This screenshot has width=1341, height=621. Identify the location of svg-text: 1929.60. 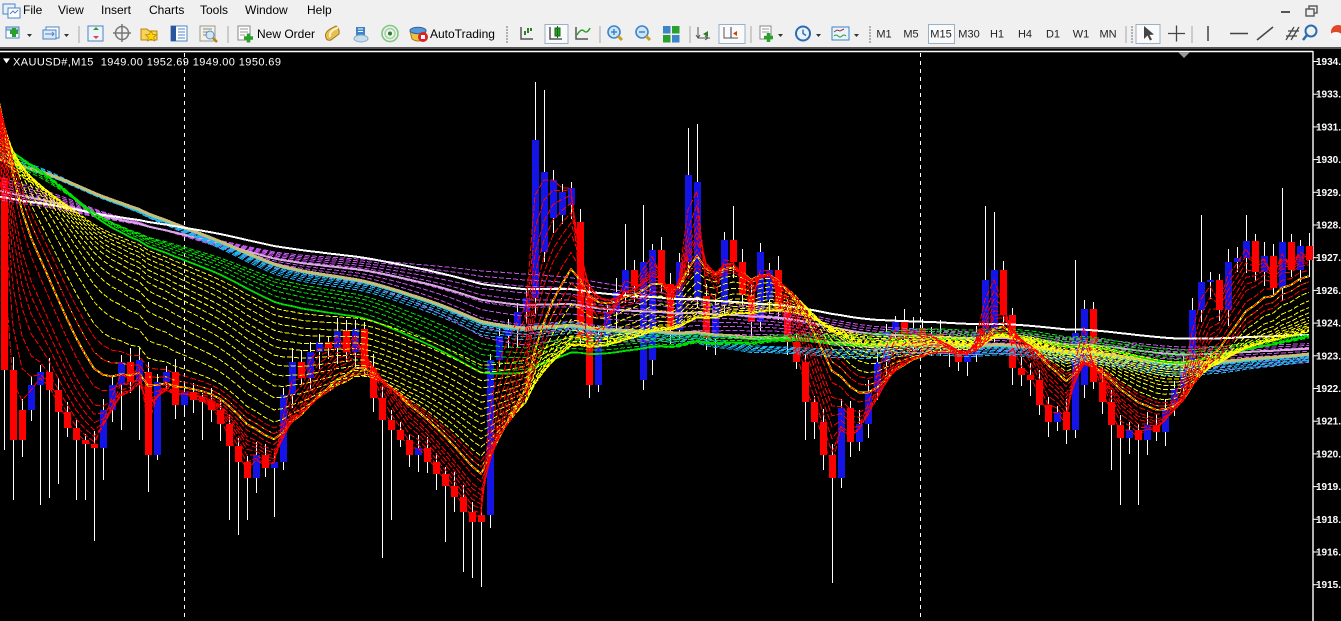
(1328, 193).